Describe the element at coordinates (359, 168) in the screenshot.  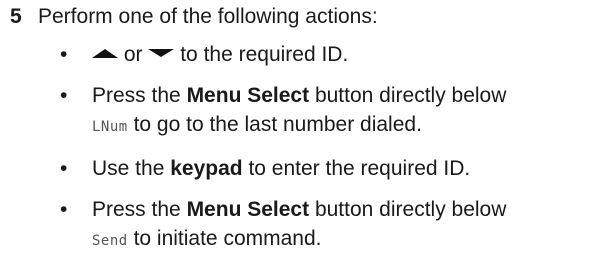
I see `text: to enter the required ID.` at that location.